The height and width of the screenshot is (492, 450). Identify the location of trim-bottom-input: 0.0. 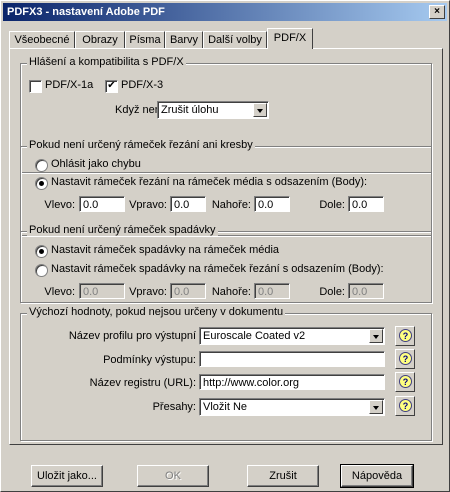
(366, 204).